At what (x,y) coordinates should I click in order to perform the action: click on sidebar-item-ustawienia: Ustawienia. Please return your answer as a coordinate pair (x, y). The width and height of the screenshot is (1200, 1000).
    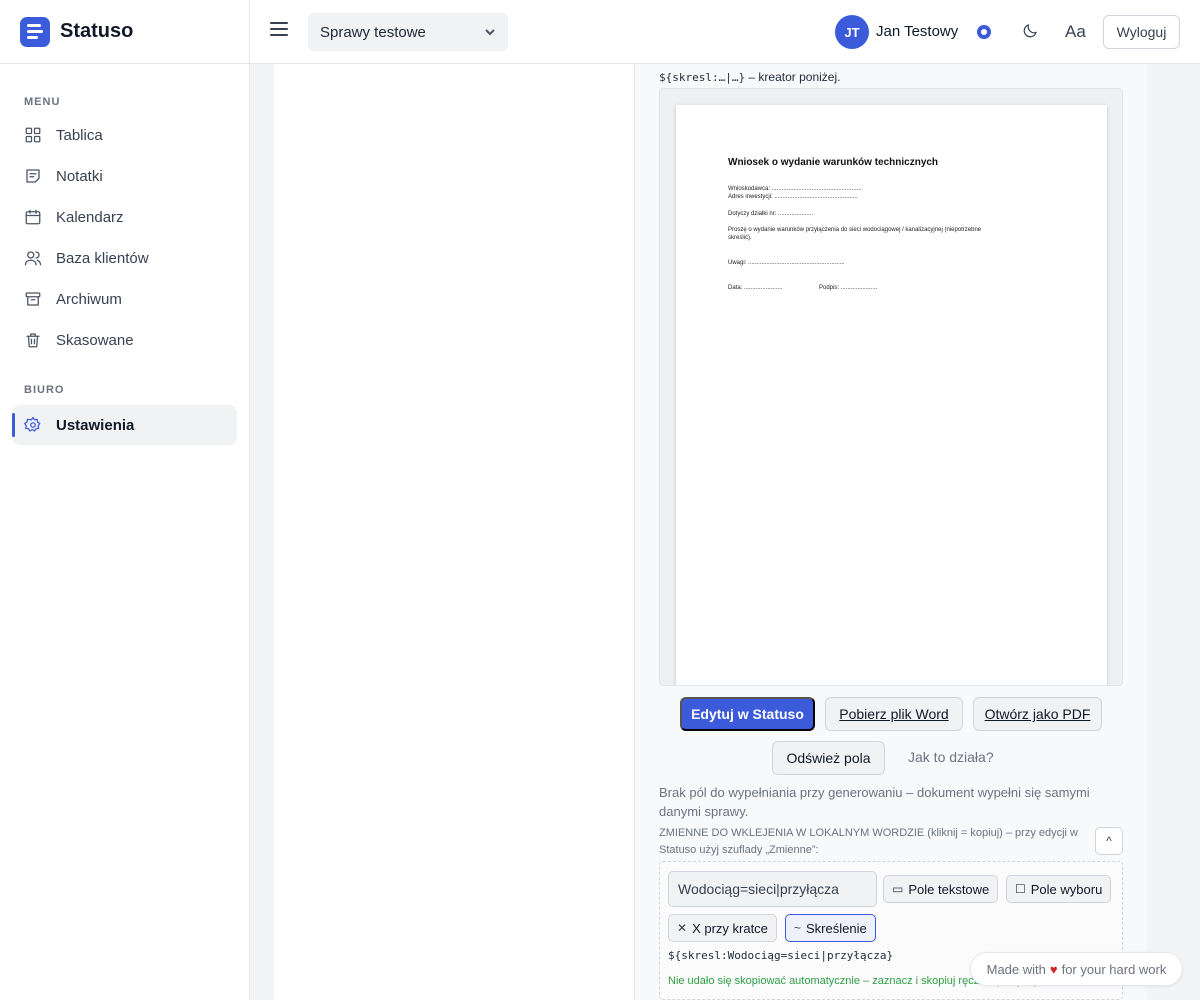
    Looking at the image, I should click on (124, 425).